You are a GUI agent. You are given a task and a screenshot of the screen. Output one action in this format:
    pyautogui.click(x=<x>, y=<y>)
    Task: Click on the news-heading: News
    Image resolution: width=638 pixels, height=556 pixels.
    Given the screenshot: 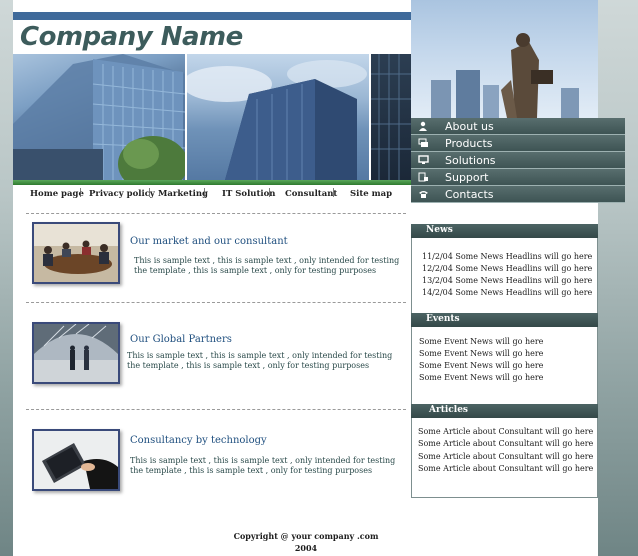 What is the action you would take?
    pyautogui.click(x=439, y=230)
    